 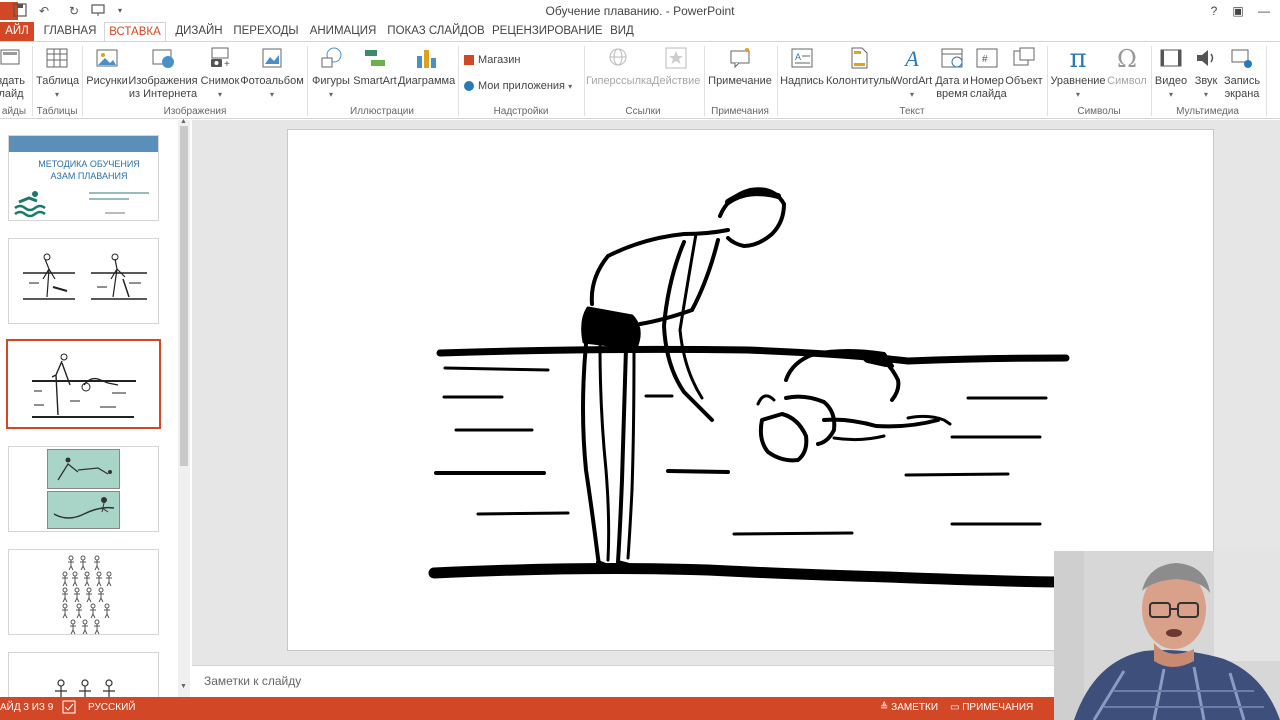 What do you see at coordinates (740, 67) in the screenshot?
I see `comment-button: Примечание` at bounding box center [740, 67].